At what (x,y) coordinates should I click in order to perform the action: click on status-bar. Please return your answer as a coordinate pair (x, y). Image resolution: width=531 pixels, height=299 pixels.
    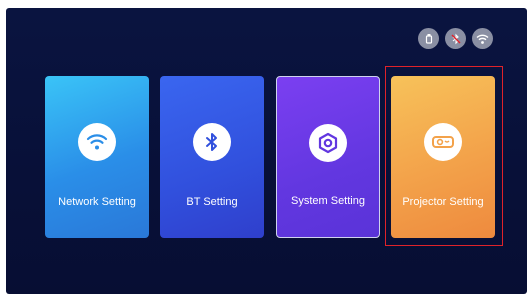
    Looking at the image, I should click on (455, 38).